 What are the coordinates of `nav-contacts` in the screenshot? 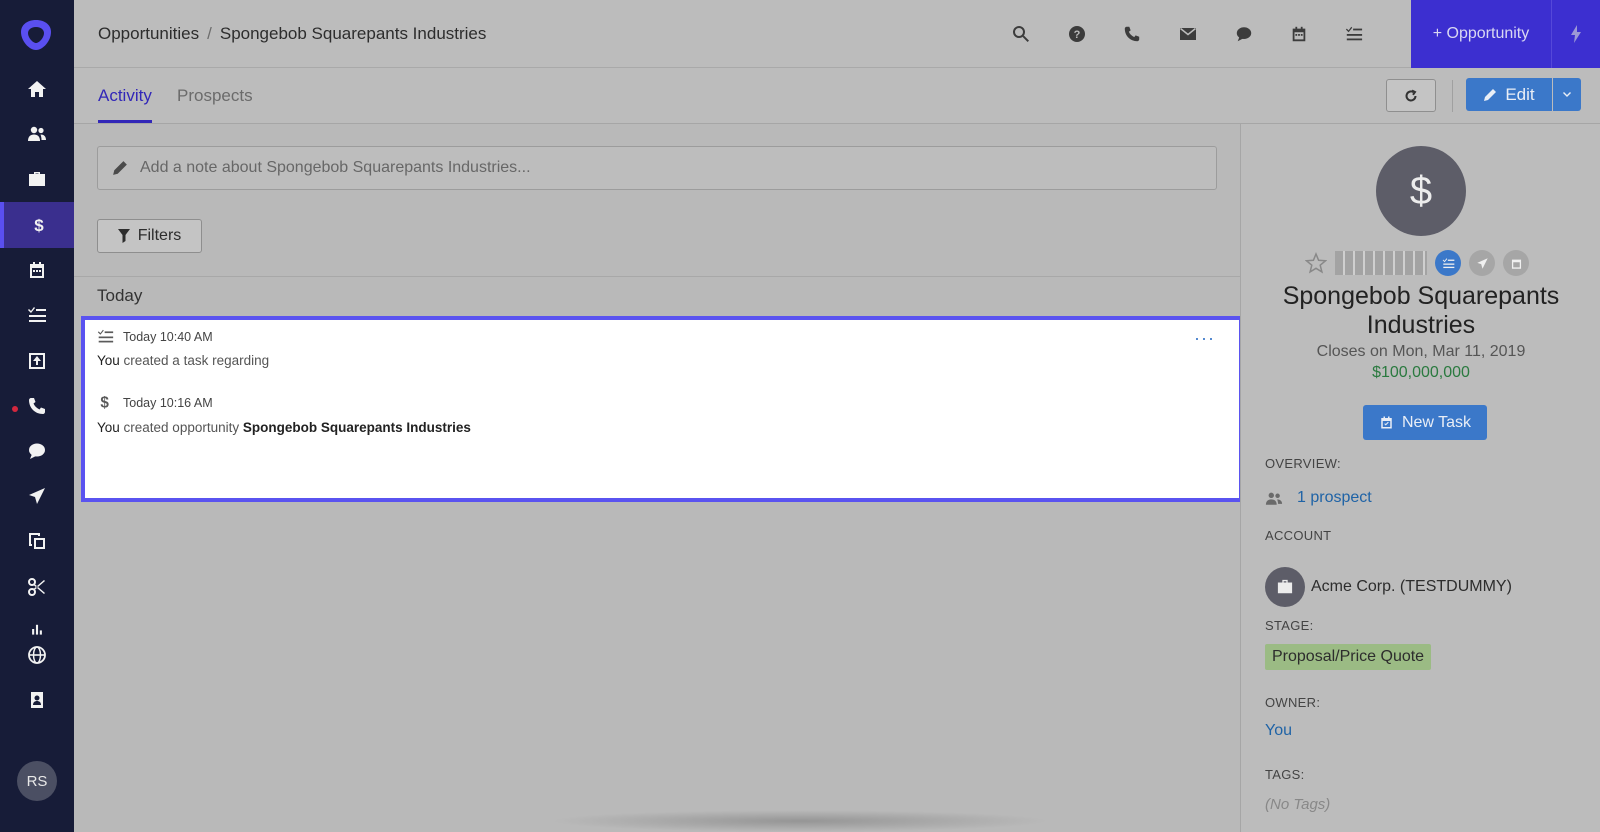 It's located at (37, 700).